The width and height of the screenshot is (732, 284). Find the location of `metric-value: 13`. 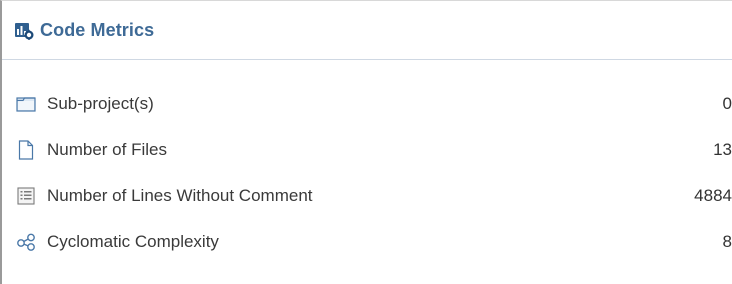

metric-value: 13 is located at coordinates (722, 149).